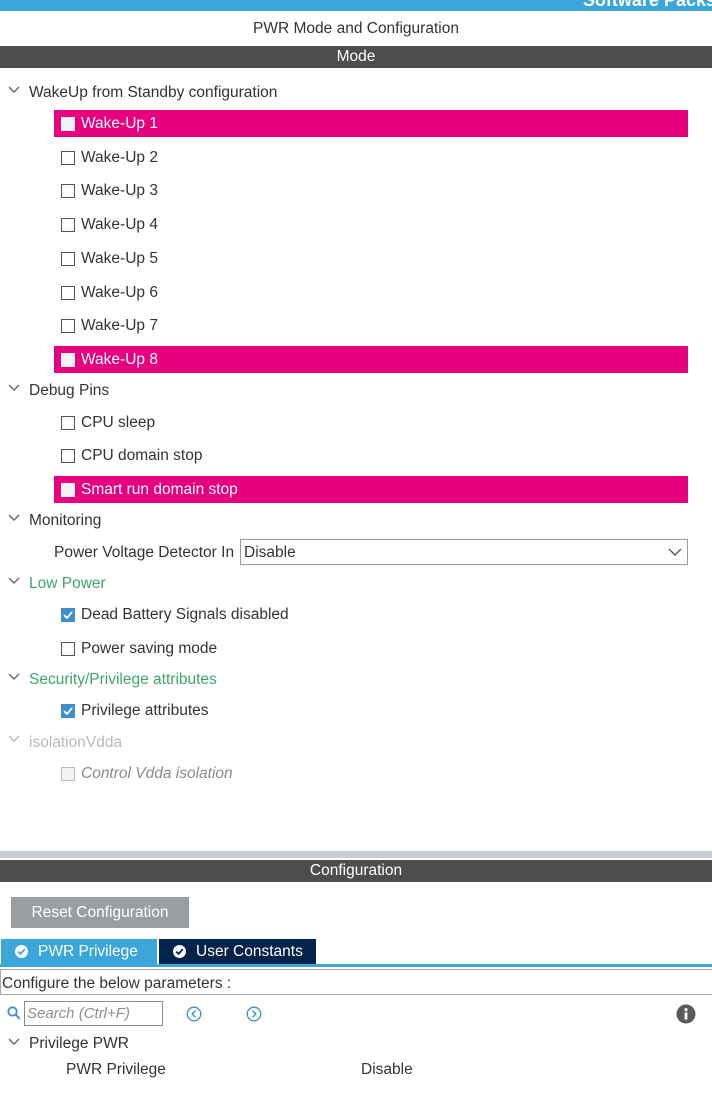 The image size is (712, 1105). What do you see at coordinates (100, 912) in the screenshot?
I see `reset-configuration-button: Reset Configuration` at bounding box center [100, 912].